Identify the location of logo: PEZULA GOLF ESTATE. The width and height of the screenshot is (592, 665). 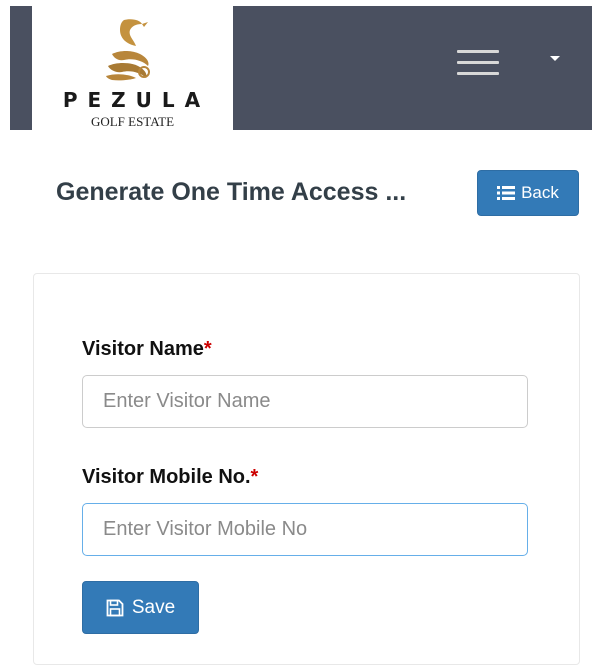
(132, 68).